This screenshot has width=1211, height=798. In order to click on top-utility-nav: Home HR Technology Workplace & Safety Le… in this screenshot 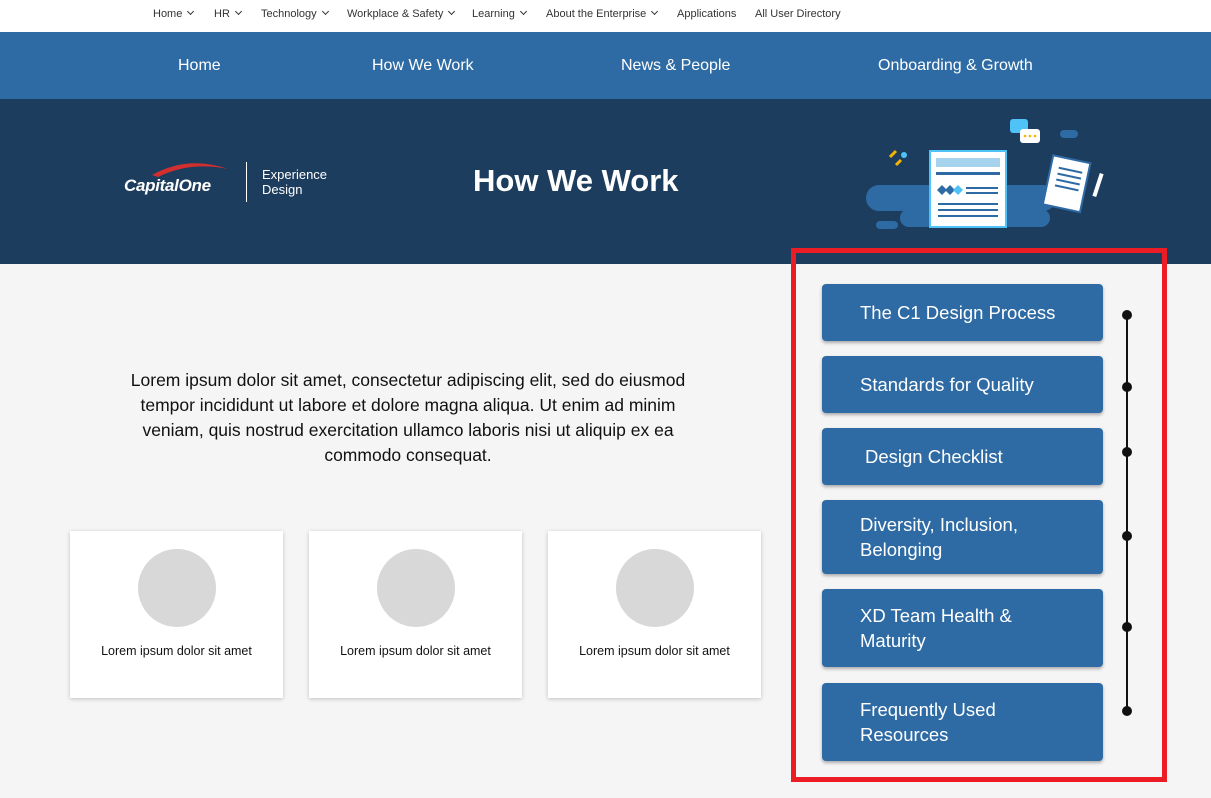, I will do `click(605, 16)`.